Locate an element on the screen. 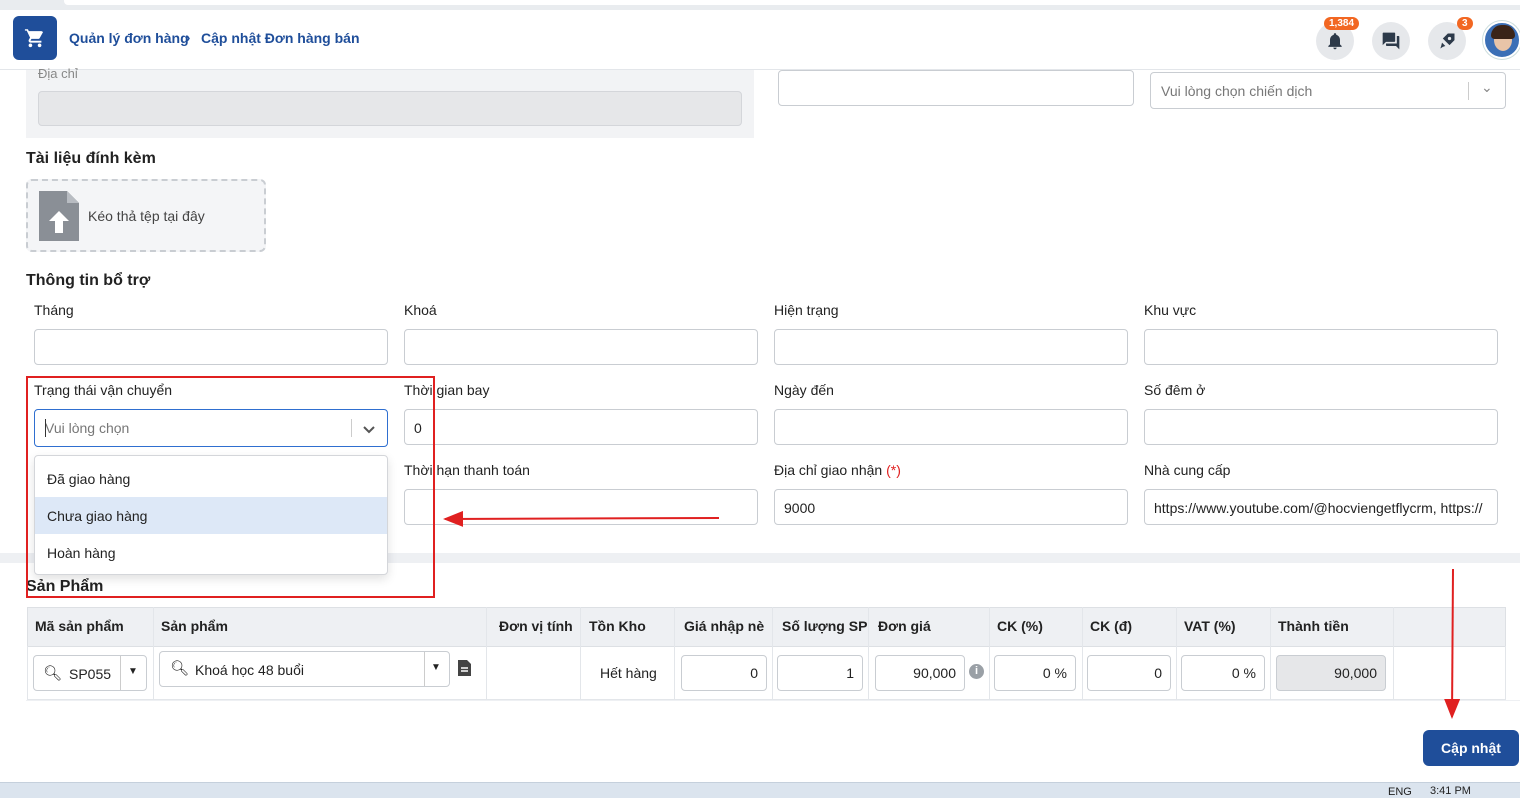 The width and height of the screenshot is (1520, 798). taskbar-time: 3:41 PM is located at coordinates (1450, 791).